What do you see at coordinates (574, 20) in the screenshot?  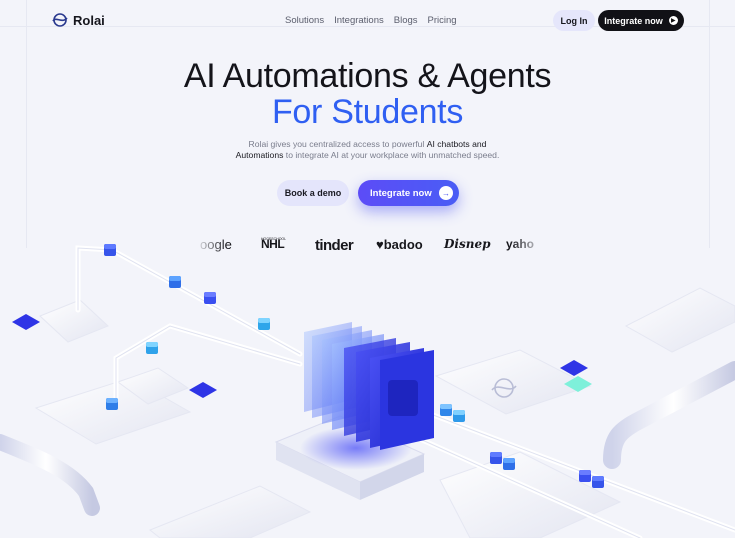 I see `login-button: Log In` at bounding box center [574, 20].